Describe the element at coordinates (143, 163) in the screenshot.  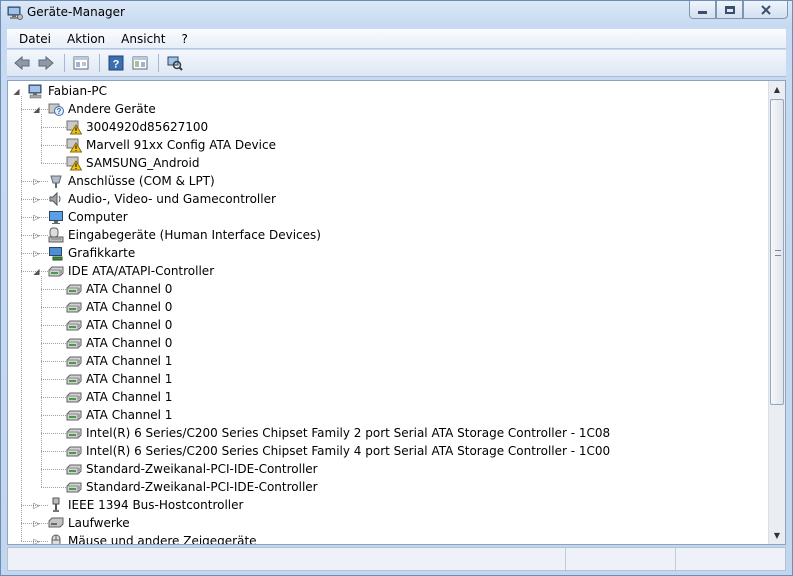
I see `tree-item-label: SAMSUNG_Android` at that location.